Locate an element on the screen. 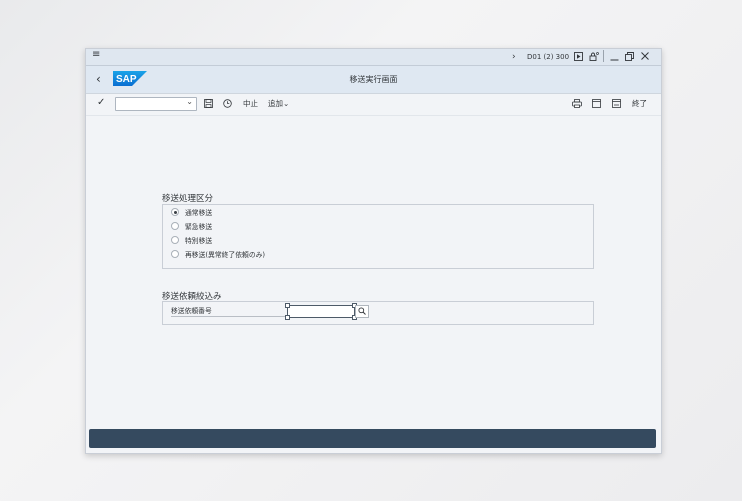 Image resolution: width=742 pixels, height=501 pixels. request-number-input is located at coordinates (321, 311).